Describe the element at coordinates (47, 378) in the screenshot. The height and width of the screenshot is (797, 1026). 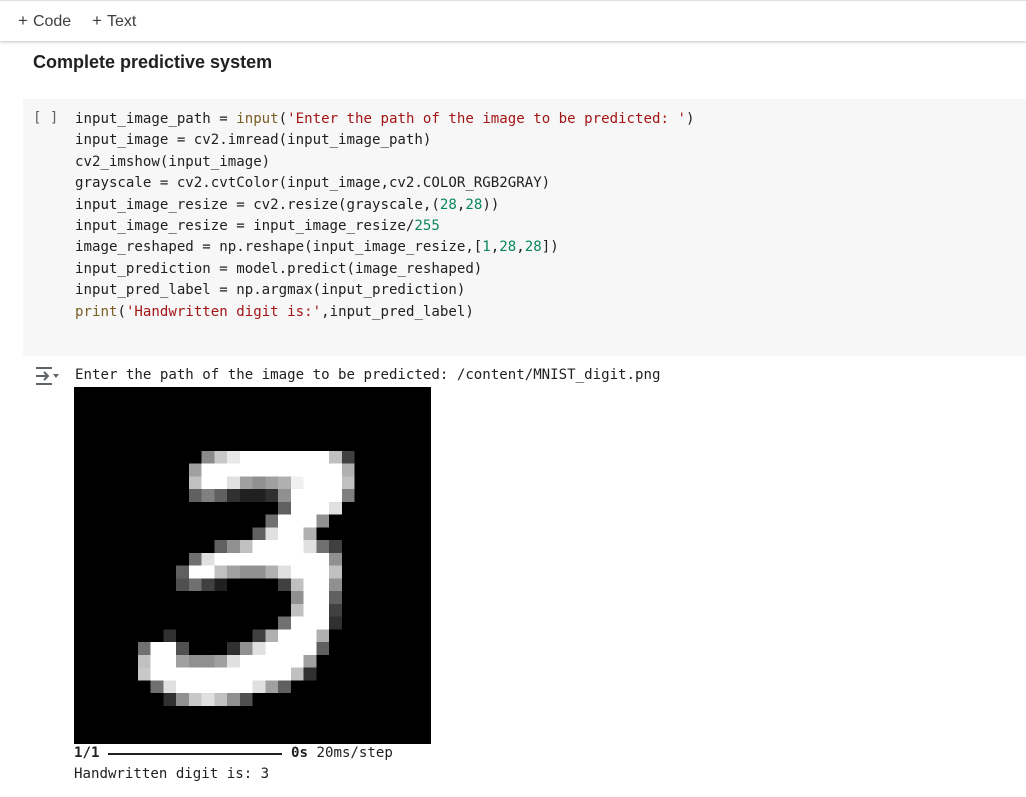
I see `output-toggle-icon` at that location.